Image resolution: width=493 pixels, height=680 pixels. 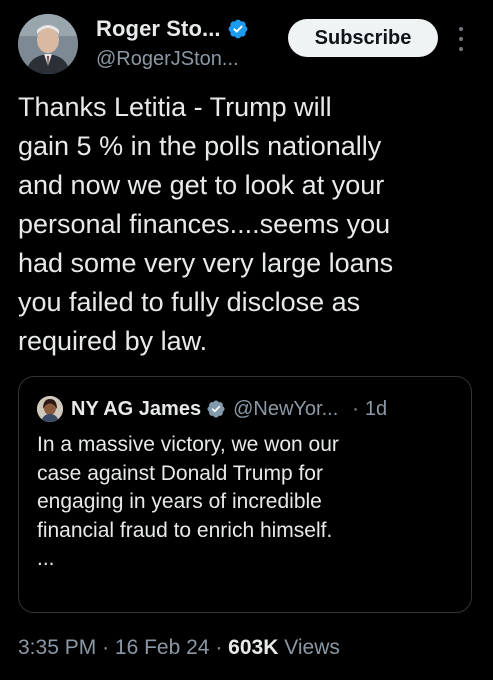 What do you see at coordinates (206, 263) in the screenshot?
I see `tweet-text-line: had some very very large loans` at bounding box center [206, 263].